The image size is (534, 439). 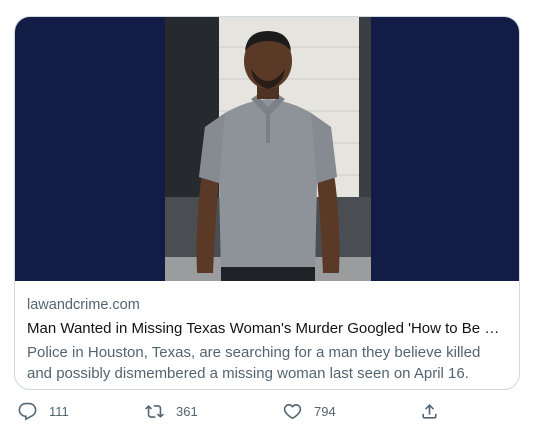 I want to click on reply-count: 111, so click(x=59, y=411).